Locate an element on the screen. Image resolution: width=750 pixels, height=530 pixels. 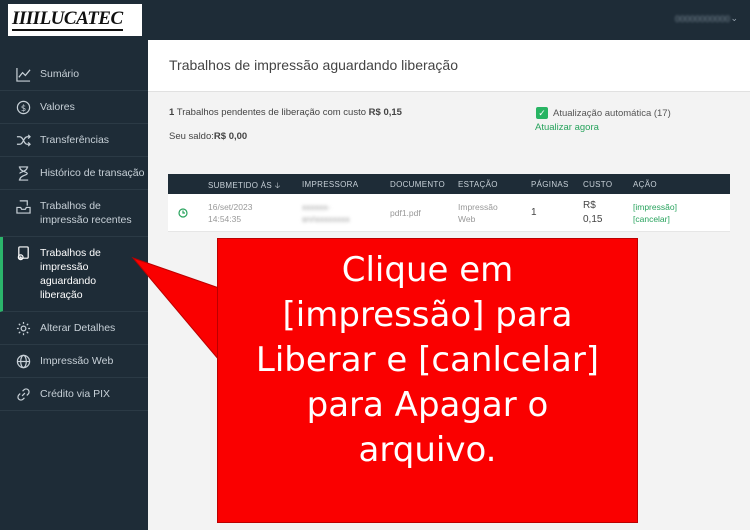
col-document: DOCUMENTO is located at coordinates (417, 184).